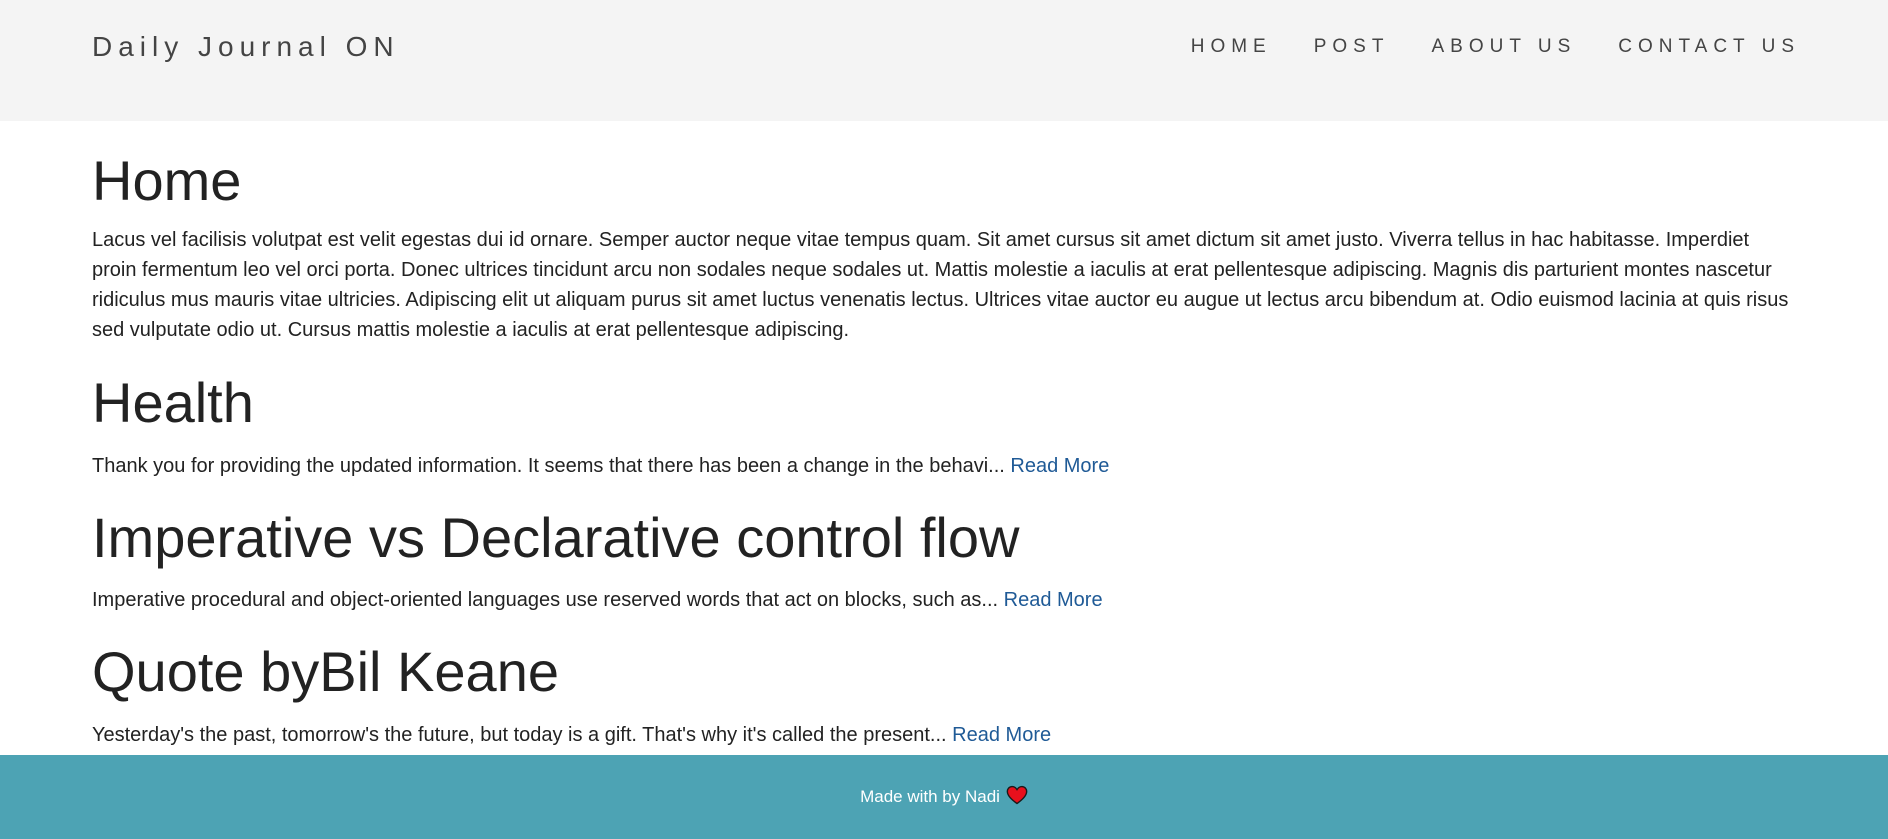 The image size is (1888, 839). What do you see at coordinates (556, 537) in the screenshot?
I see `post-title: Imperative vs Declarative control flow` at bounding box center [556, 537].